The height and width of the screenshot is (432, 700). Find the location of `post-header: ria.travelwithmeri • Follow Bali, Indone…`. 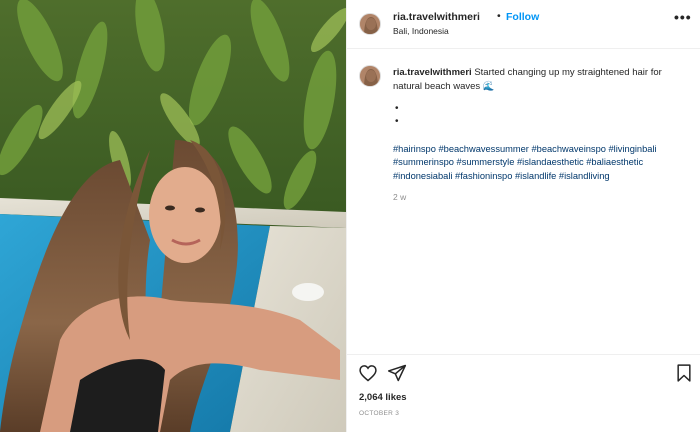

post-header: ria.travelwithmeri • Follow Bali, Indone… is located at coordinates (523, 24).